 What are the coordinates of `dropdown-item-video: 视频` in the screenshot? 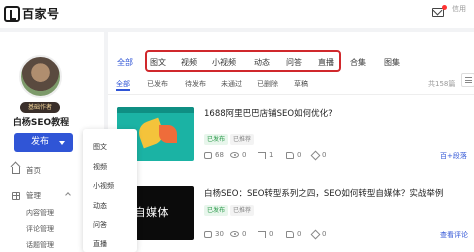 It's located at (100, 167).